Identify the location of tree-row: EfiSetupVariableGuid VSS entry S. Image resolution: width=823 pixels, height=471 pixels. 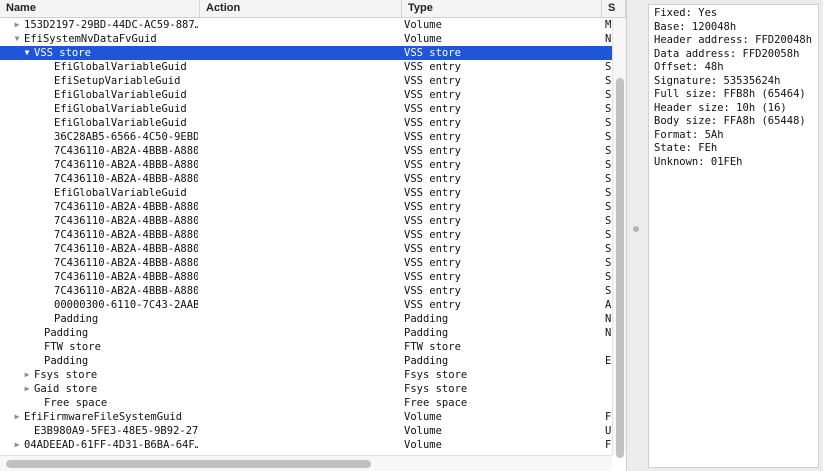
(306, 81).